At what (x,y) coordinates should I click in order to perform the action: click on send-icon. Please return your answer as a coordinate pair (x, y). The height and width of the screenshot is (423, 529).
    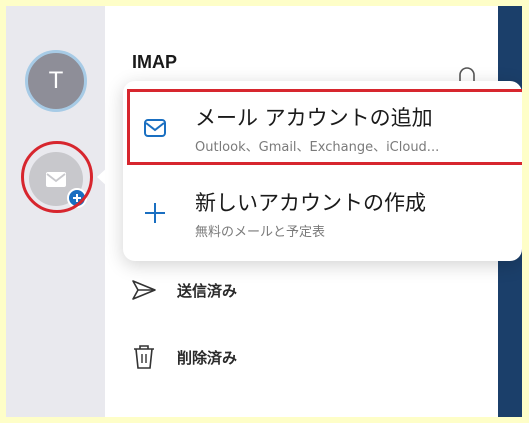
    Looking at the image, I should click on (144, 290).